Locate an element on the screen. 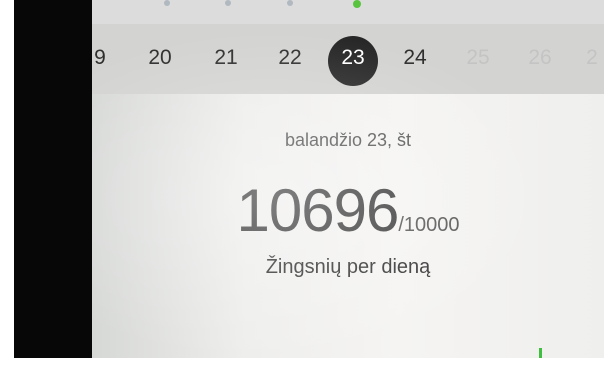 Image resolution: width=606 pixels, height=368 pixels. steps-caption: Žingsnių per dieną is located at coordinates (348, 267).